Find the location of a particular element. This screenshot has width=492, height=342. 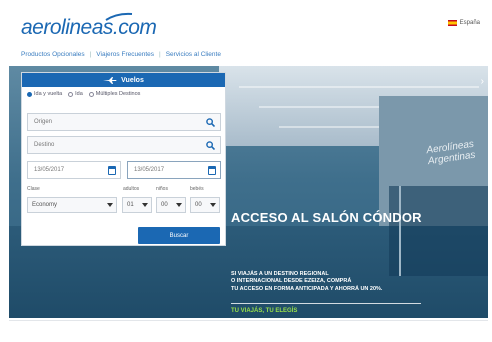

trip-type-oneway: Ida is located at coordinates (75, 94).